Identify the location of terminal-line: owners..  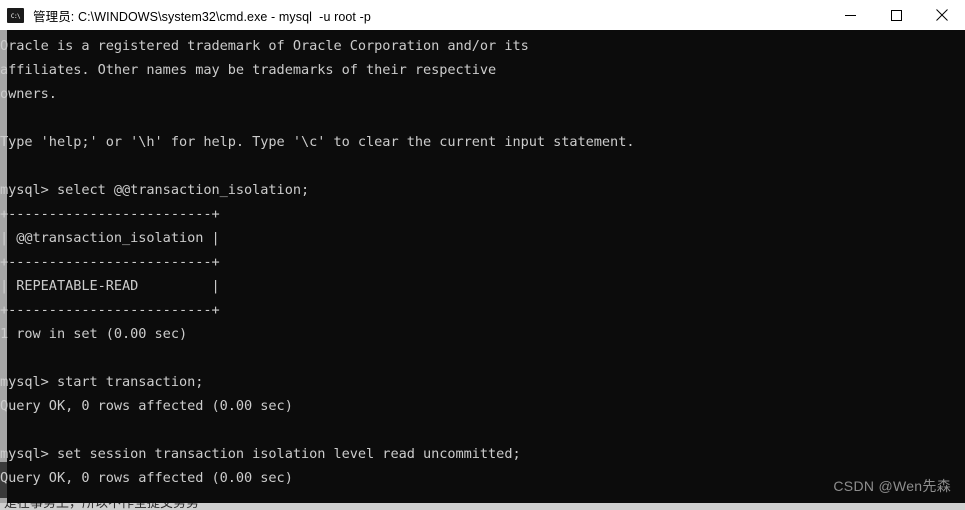
(28, 94).